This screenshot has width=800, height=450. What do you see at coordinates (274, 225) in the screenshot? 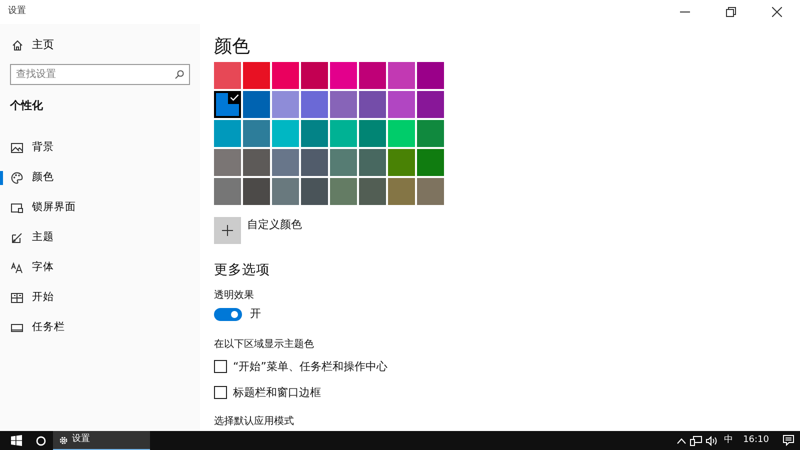
I see `custom-color-label: 自定义颜色` at bounding box center [274, 225].